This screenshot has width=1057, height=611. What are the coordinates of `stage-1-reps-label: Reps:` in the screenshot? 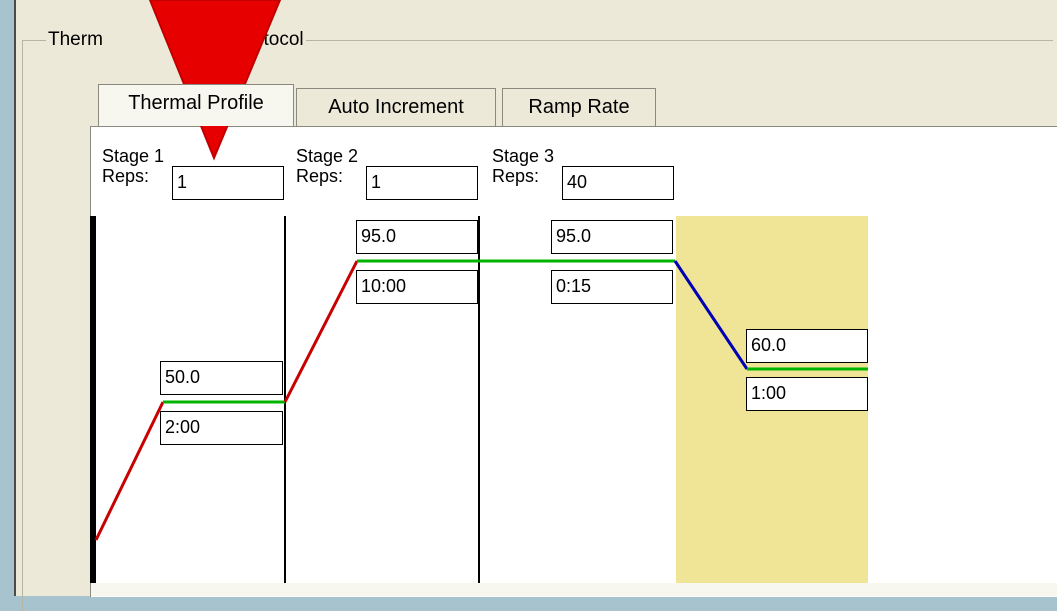 It's located at (126, 176).